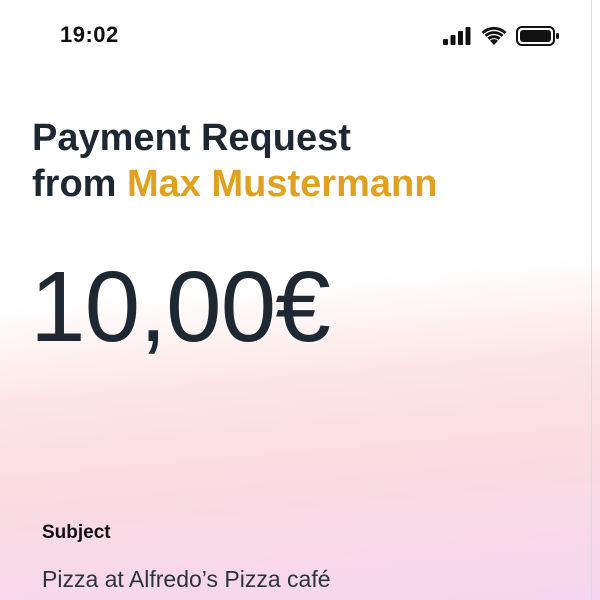  What do you see at coordinates (180, 307) in the screenshot?
I see `payment-amount: 10,00€` at bounding box center [180, 307].